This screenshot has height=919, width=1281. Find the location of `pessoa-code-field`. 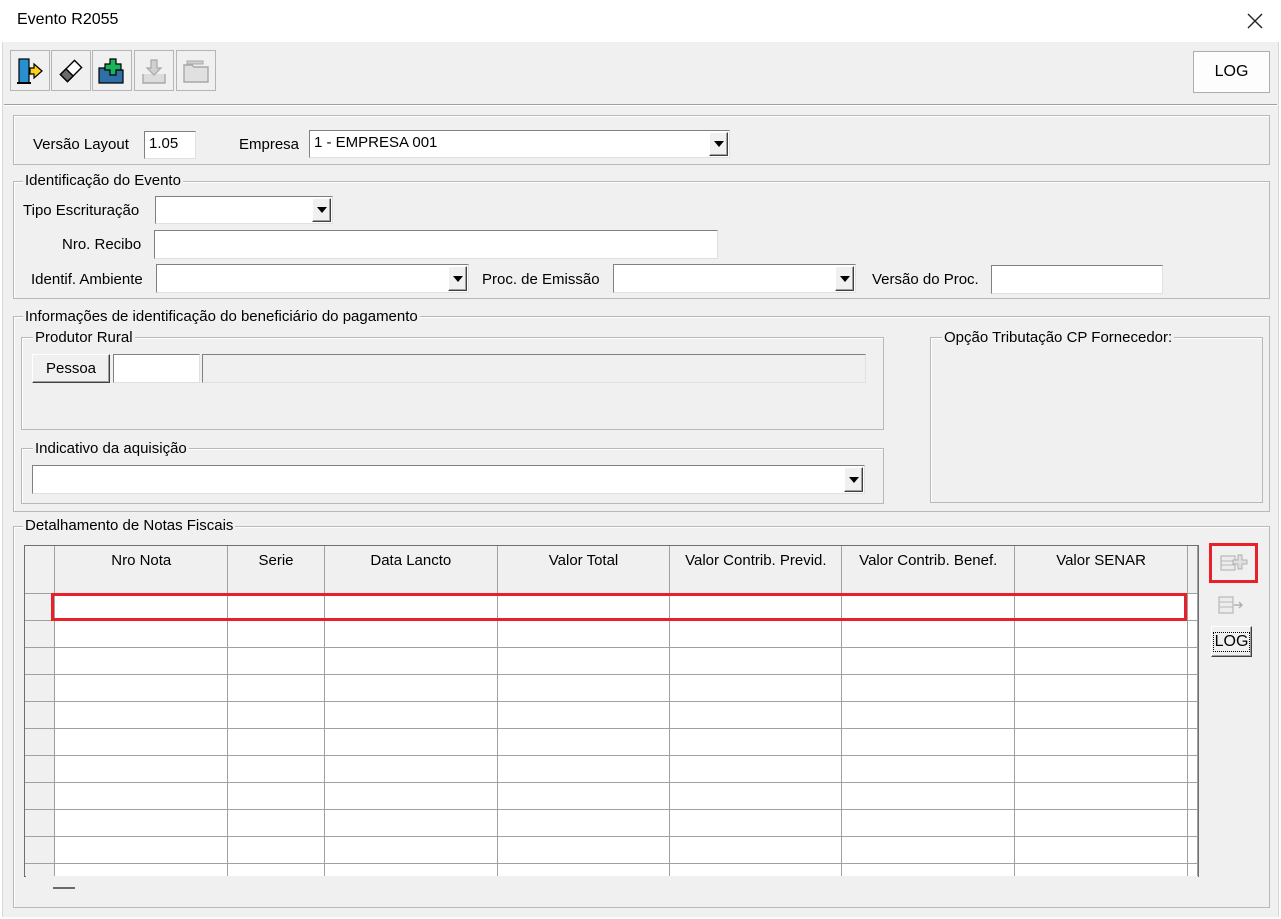

pessoa-code-field is located at coordinates (156, 368).